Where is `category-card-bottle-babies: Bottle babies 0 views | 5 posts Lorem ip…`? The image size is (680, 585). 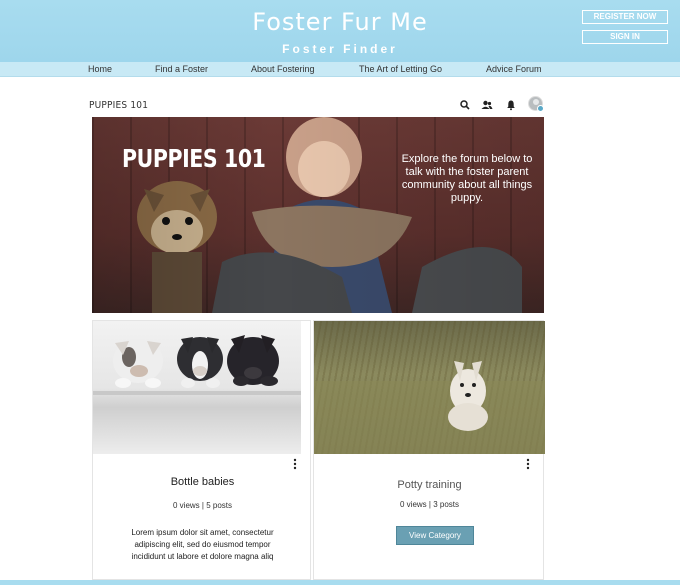
category-card-bottle-babies: Bottle babies 0 views | 5 posts Lorem ip… is located at coordinates (201, 450).